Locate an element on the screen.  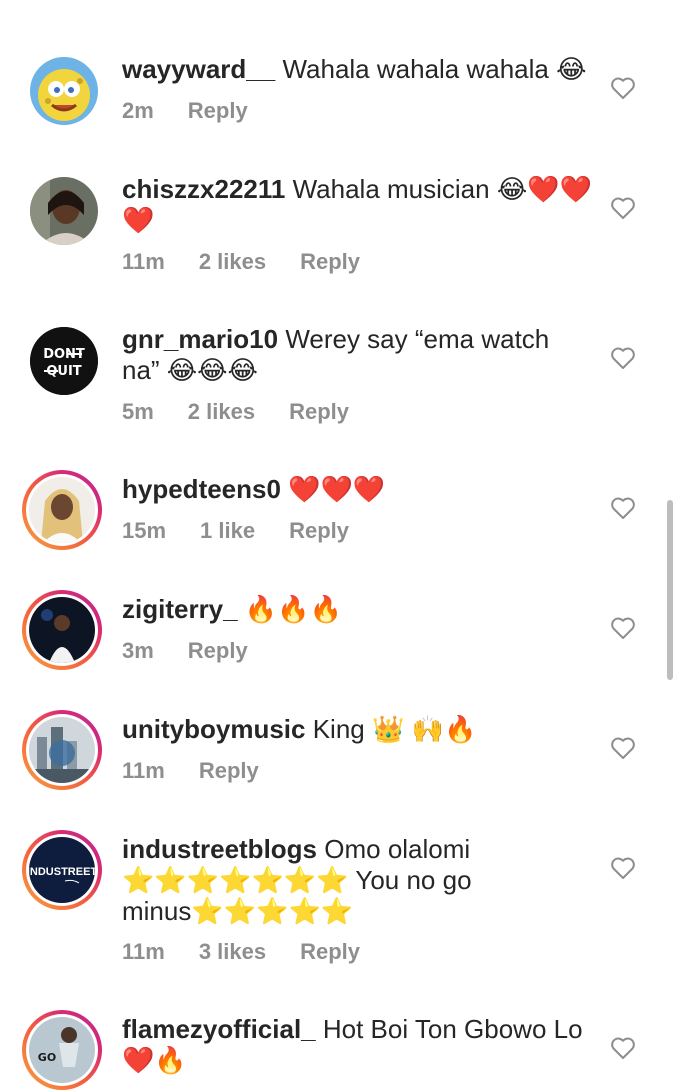
comment-meta: 15m 1 like Reply is located at coordinates (252, 531).